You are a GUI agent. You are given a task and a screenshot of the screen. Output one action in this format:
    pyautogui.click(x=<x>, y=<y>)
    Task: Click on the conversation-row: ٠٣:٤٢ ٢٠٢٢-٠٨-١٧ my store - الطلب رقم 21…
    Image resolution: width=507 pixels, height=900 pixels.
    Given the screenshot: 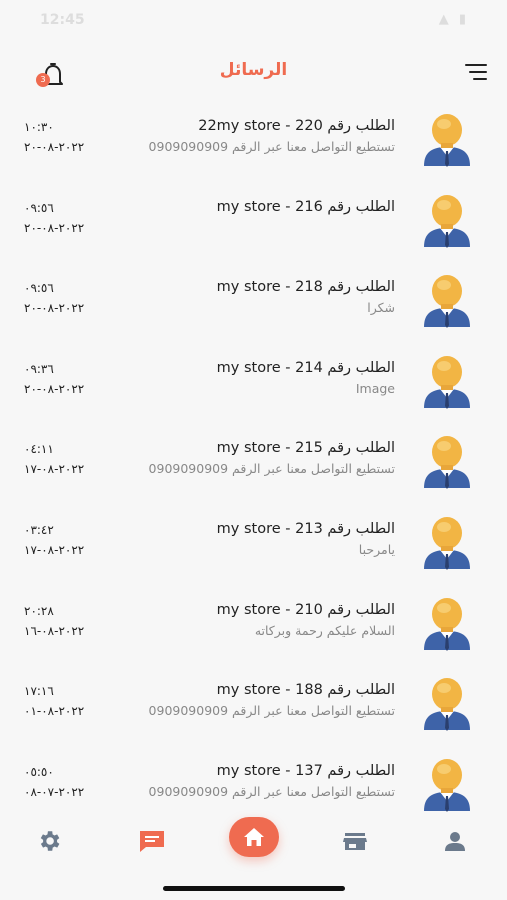 What is the action you would take?
    pyautogui.click(x=253, y=543)
    